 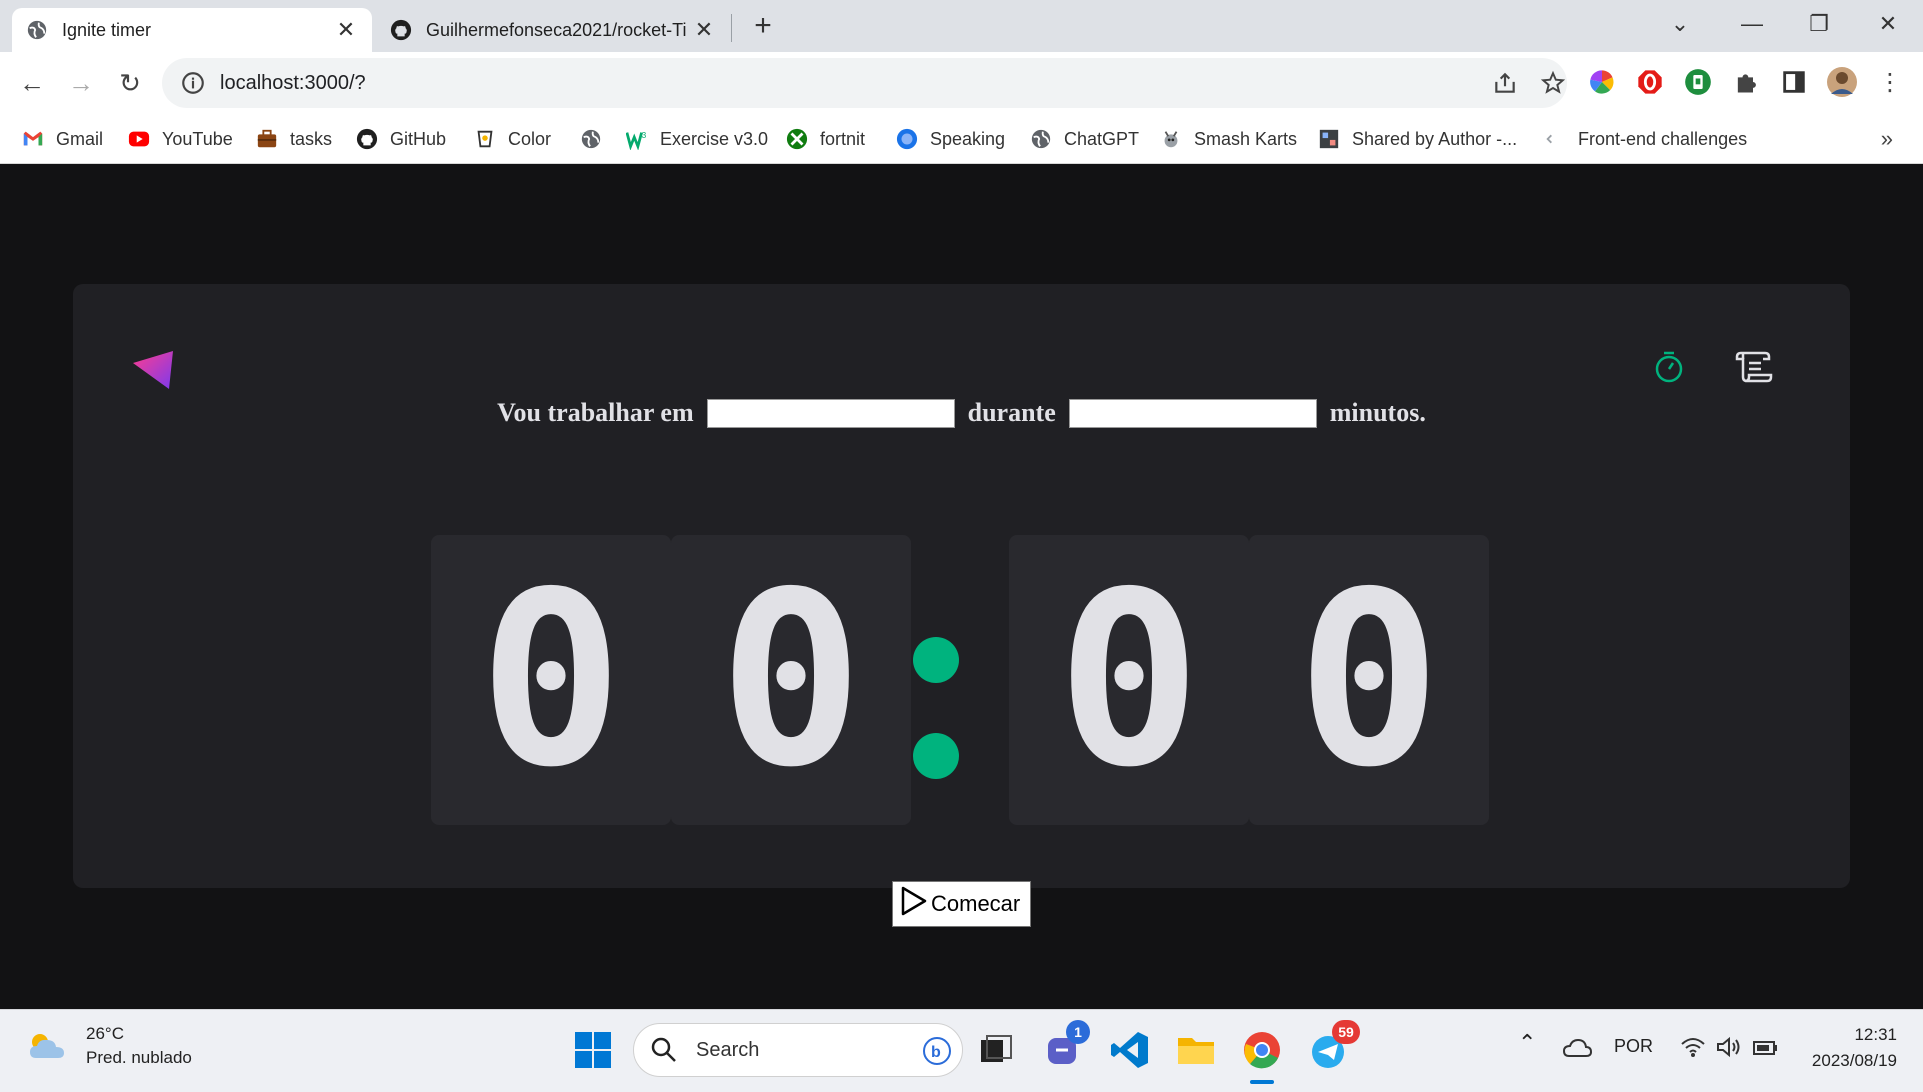 I want to click on bookmark-front-end-challenges: Front-end challenges, so click(x=1645, y=139).